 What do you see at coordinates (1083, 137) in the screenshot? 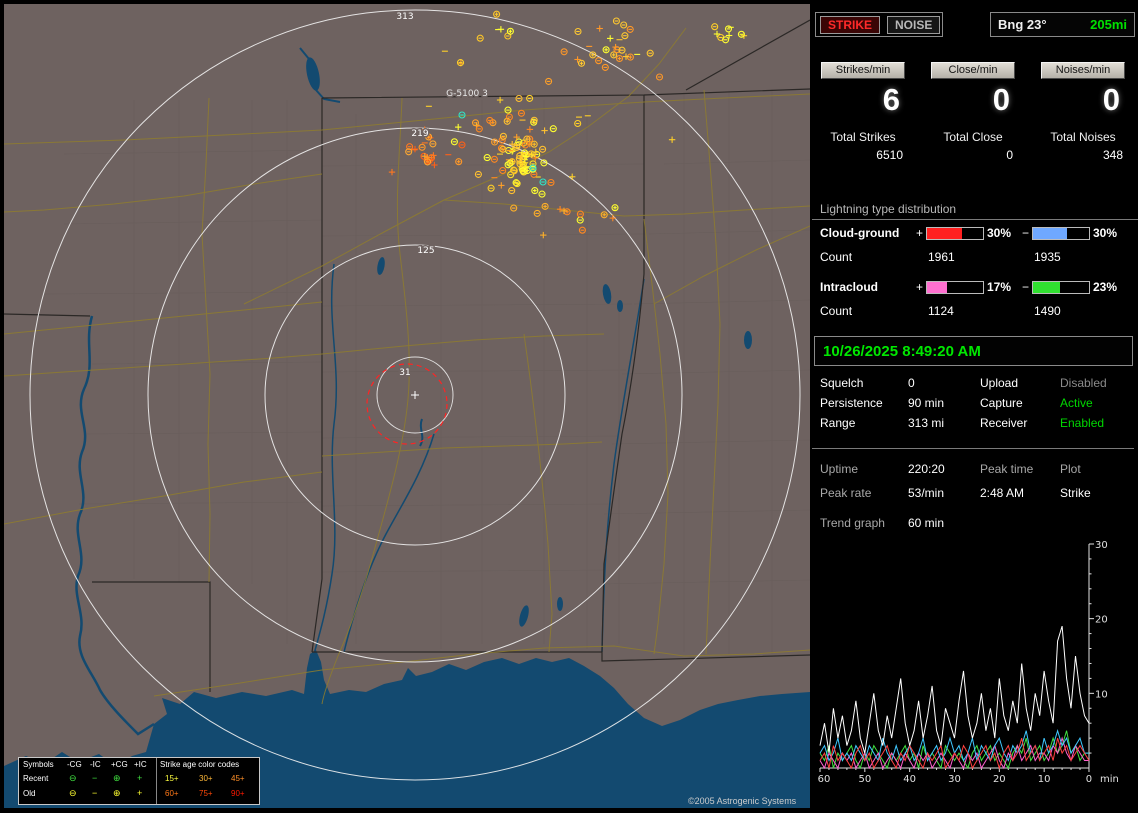
I see `total-noises-label: Total Noises` at bounding box center [1083, 137].